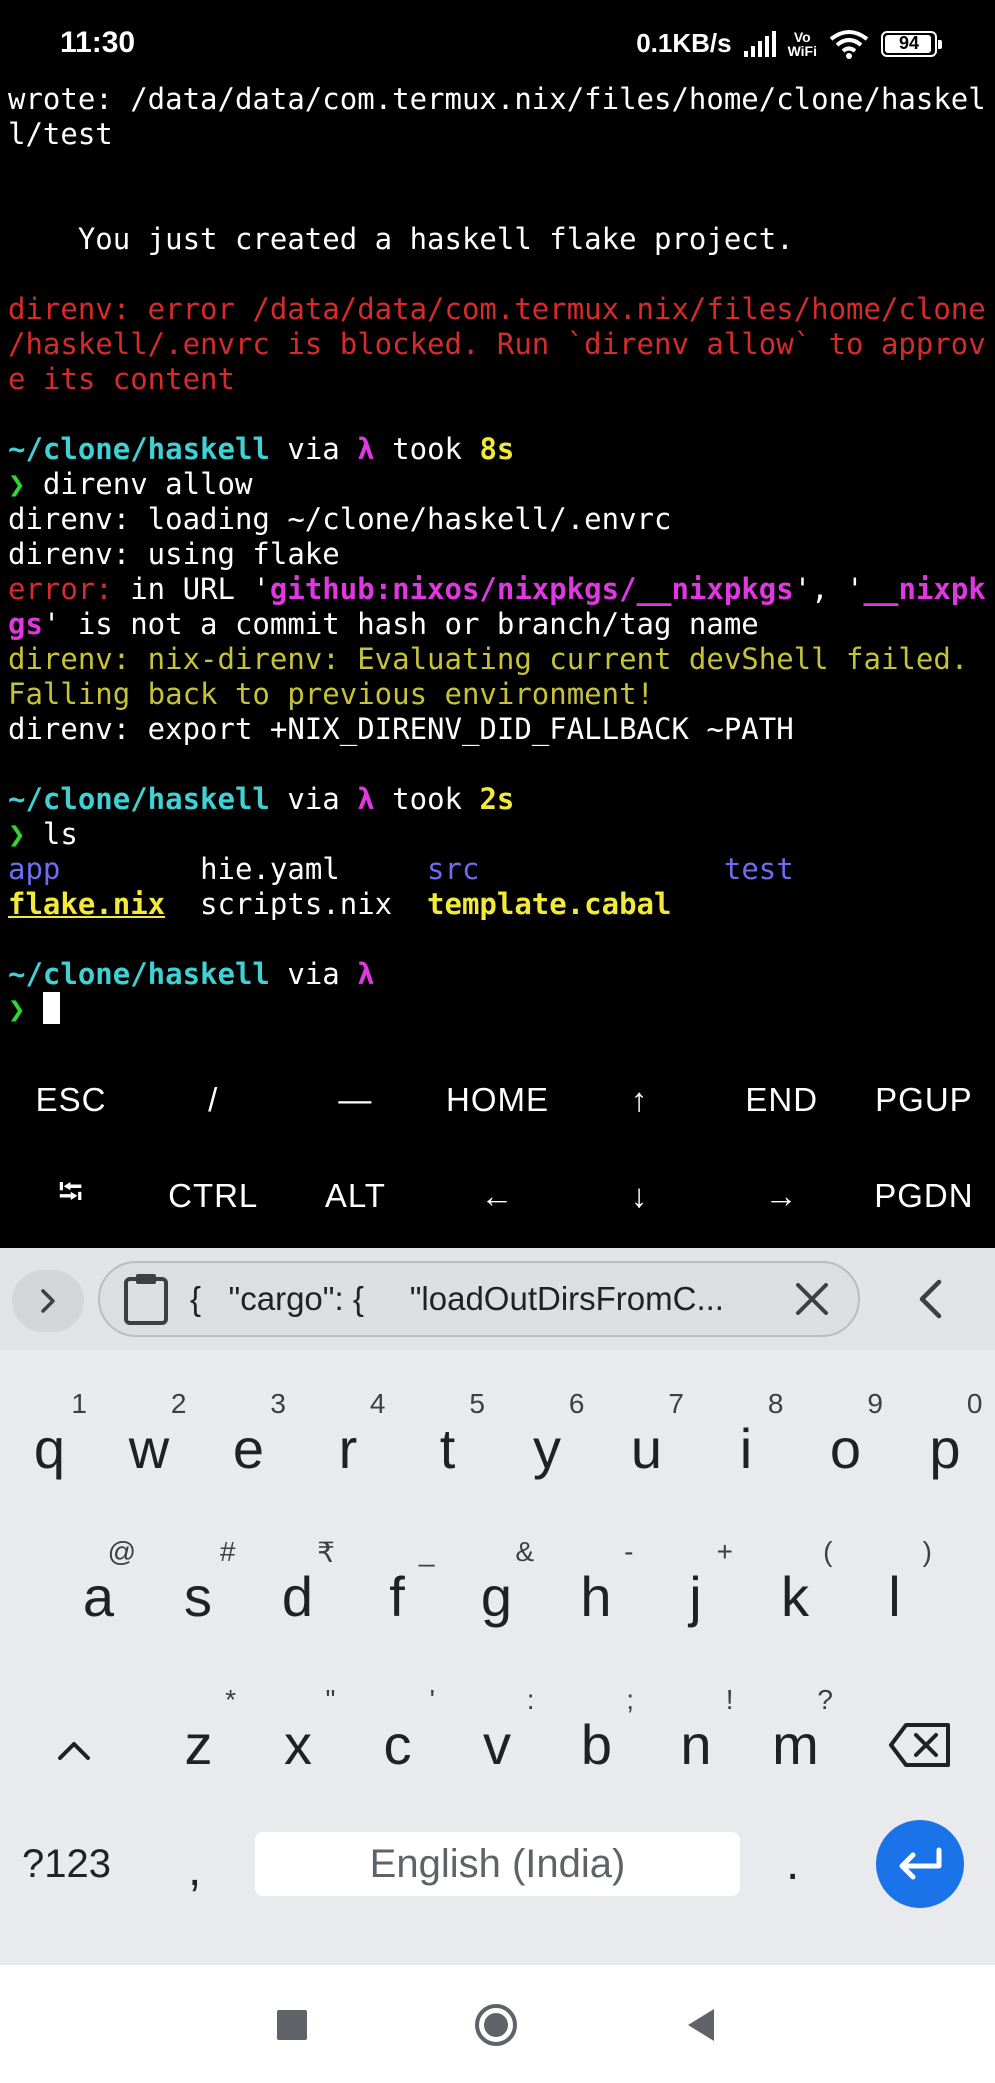 The width and height of the screenshot is (995, 2083). I want to click on comma-key: ,, so click(194, 1869).